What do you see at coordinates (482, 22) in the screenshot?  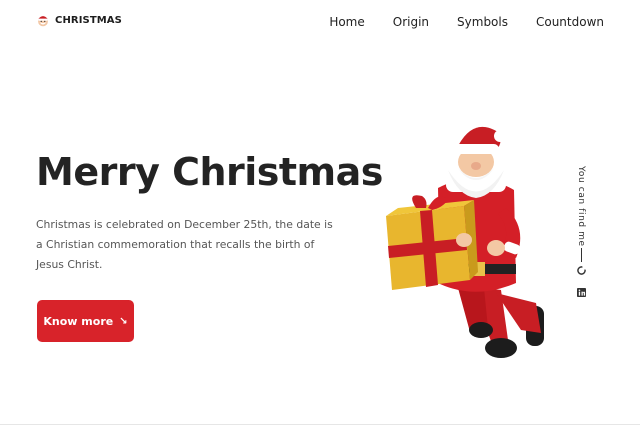 I see `nav-symbols: Symbols` at bounding box center [482, 22].